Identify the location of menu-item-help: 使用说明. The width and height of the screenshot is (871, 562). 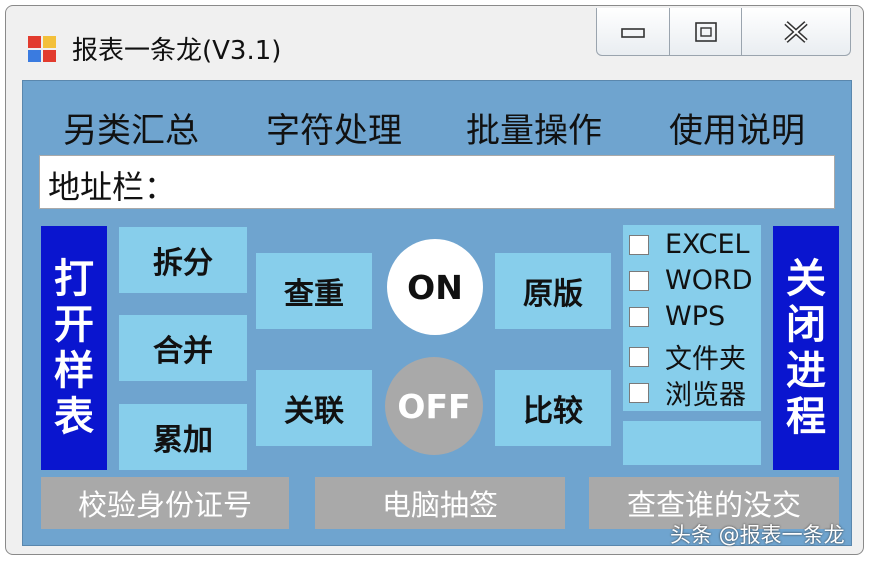
(737, 127).